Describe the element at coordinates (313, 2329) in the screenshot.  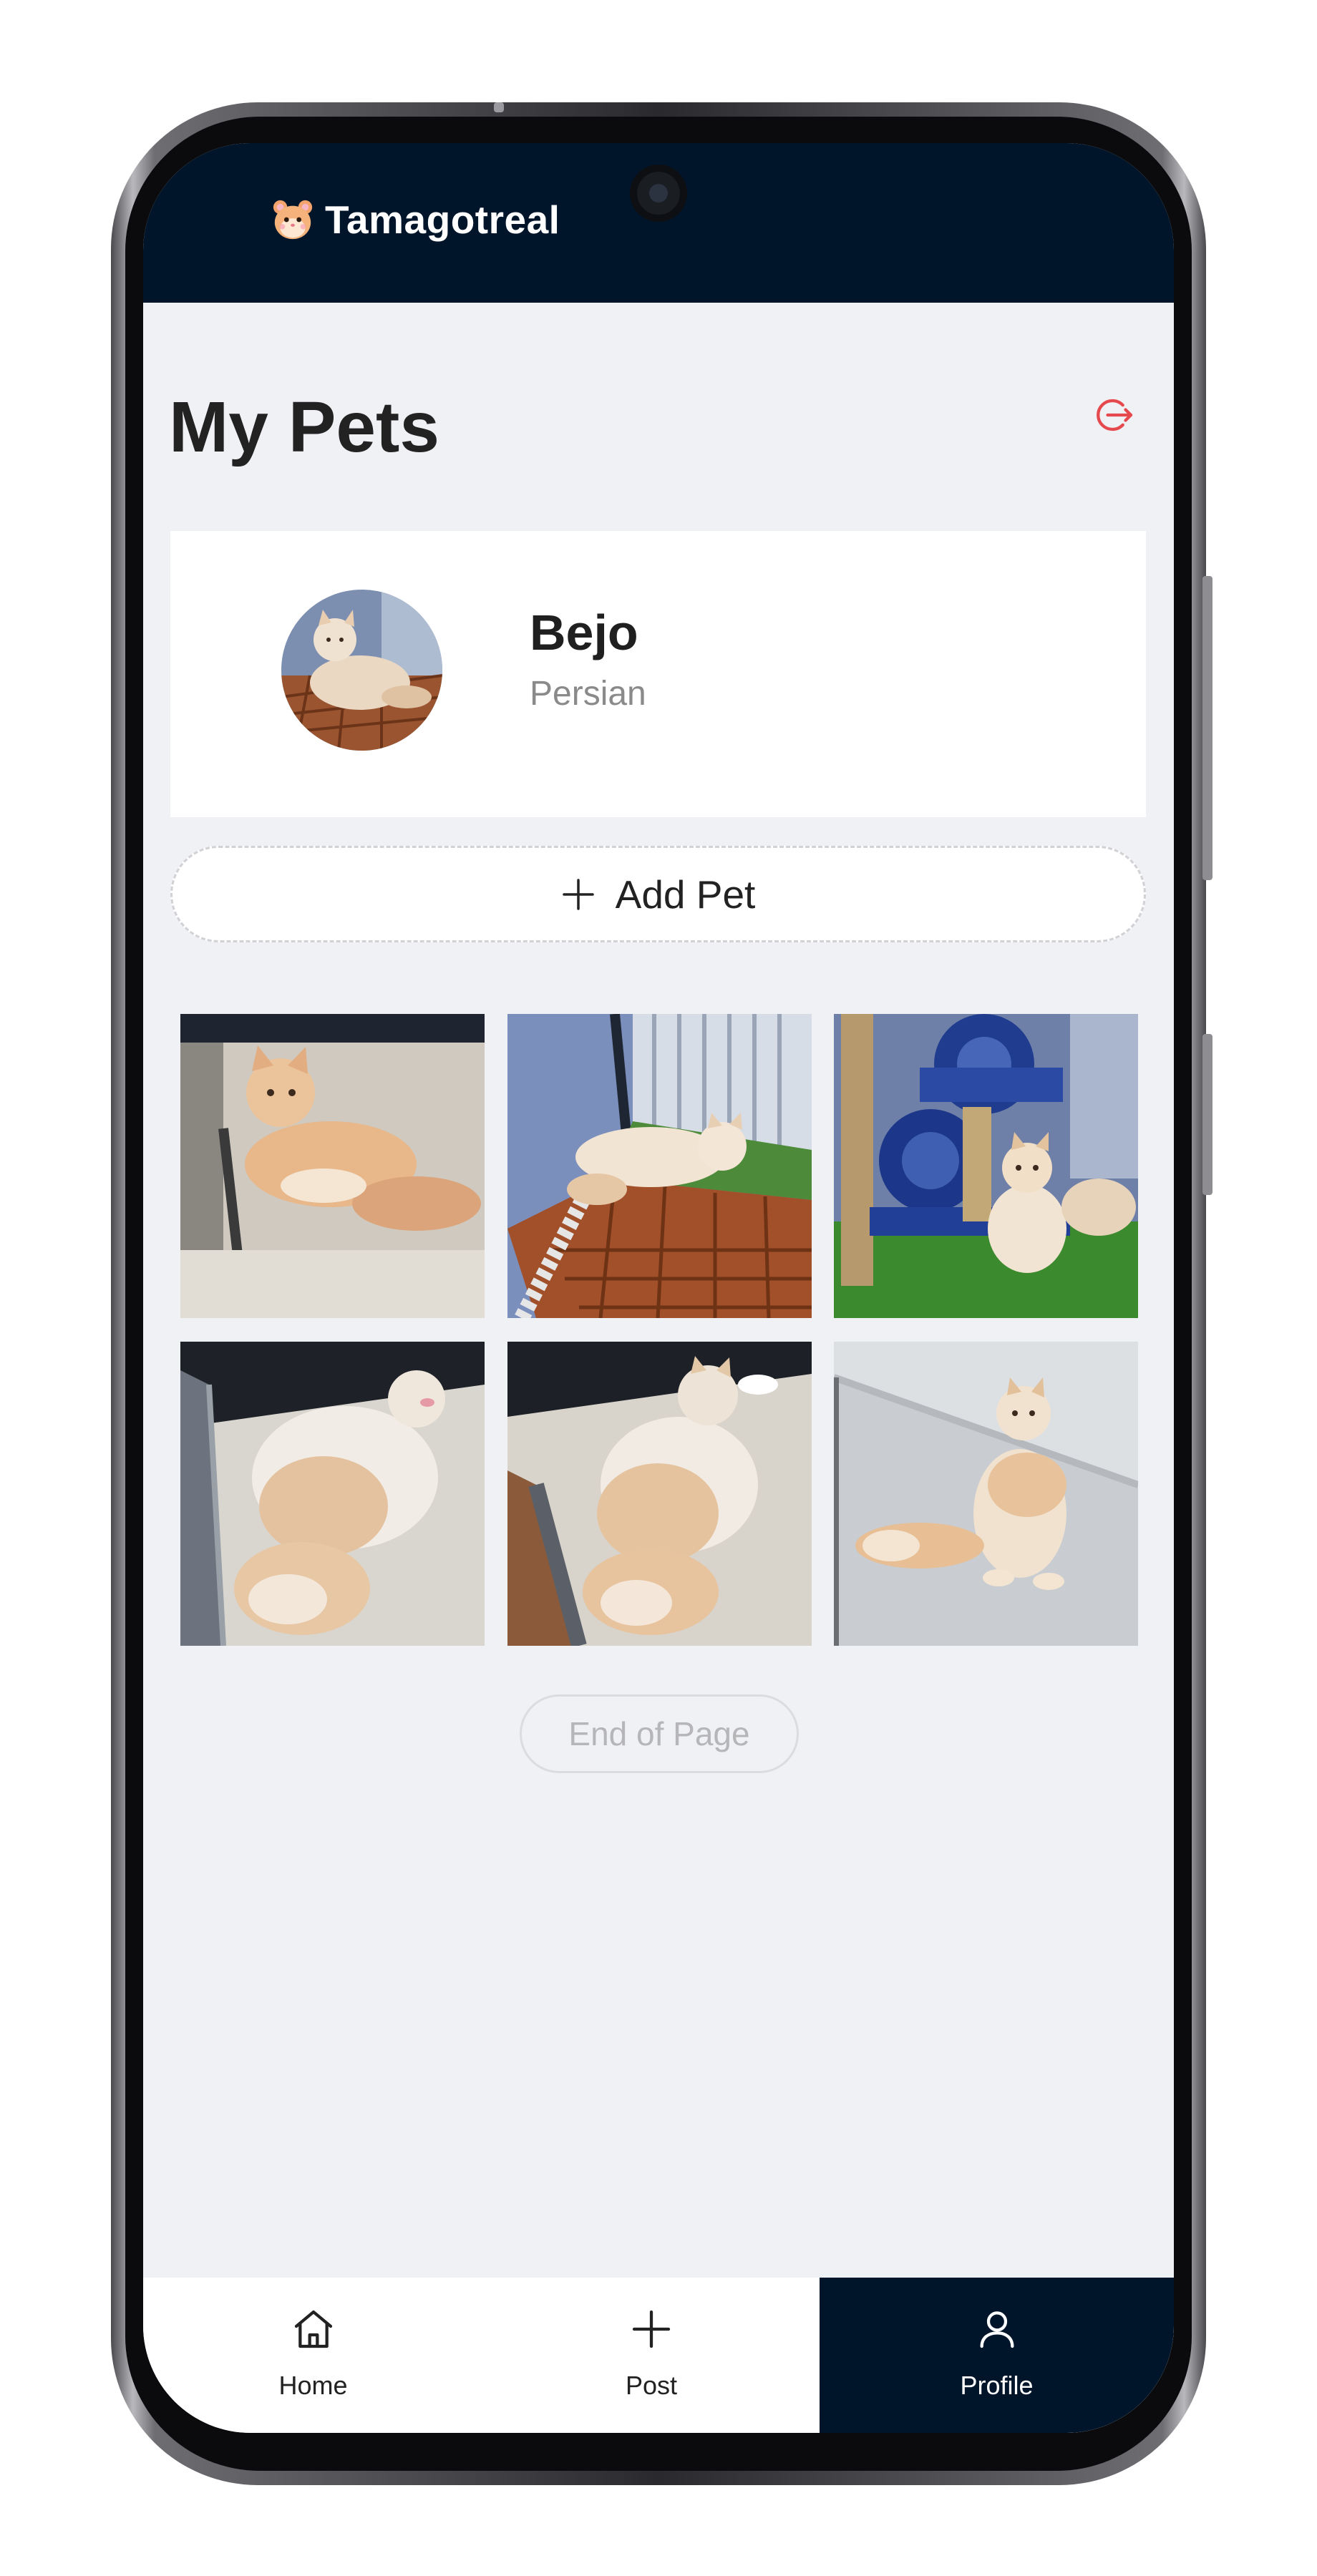
I see `home-icon` at that location.